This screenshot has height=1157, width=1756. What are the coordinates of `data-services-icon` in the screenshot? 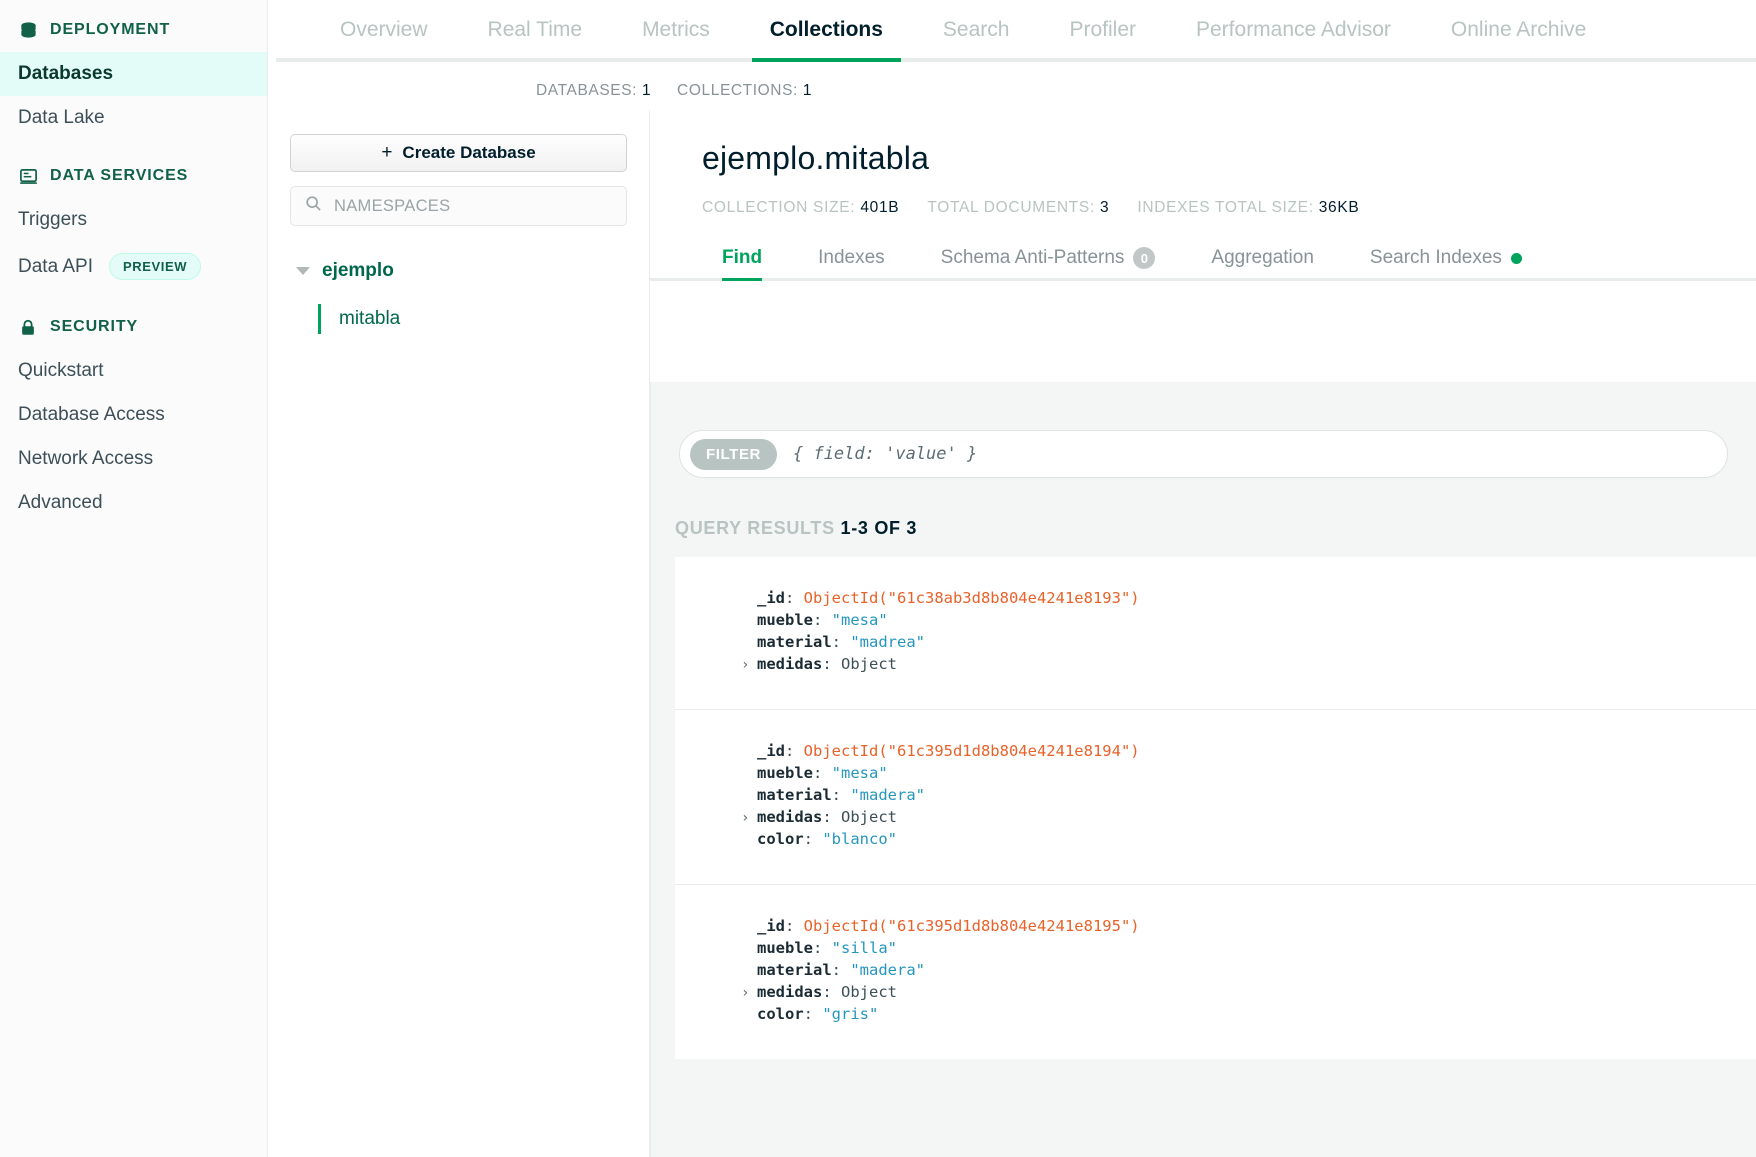 It's located at (28, 176).